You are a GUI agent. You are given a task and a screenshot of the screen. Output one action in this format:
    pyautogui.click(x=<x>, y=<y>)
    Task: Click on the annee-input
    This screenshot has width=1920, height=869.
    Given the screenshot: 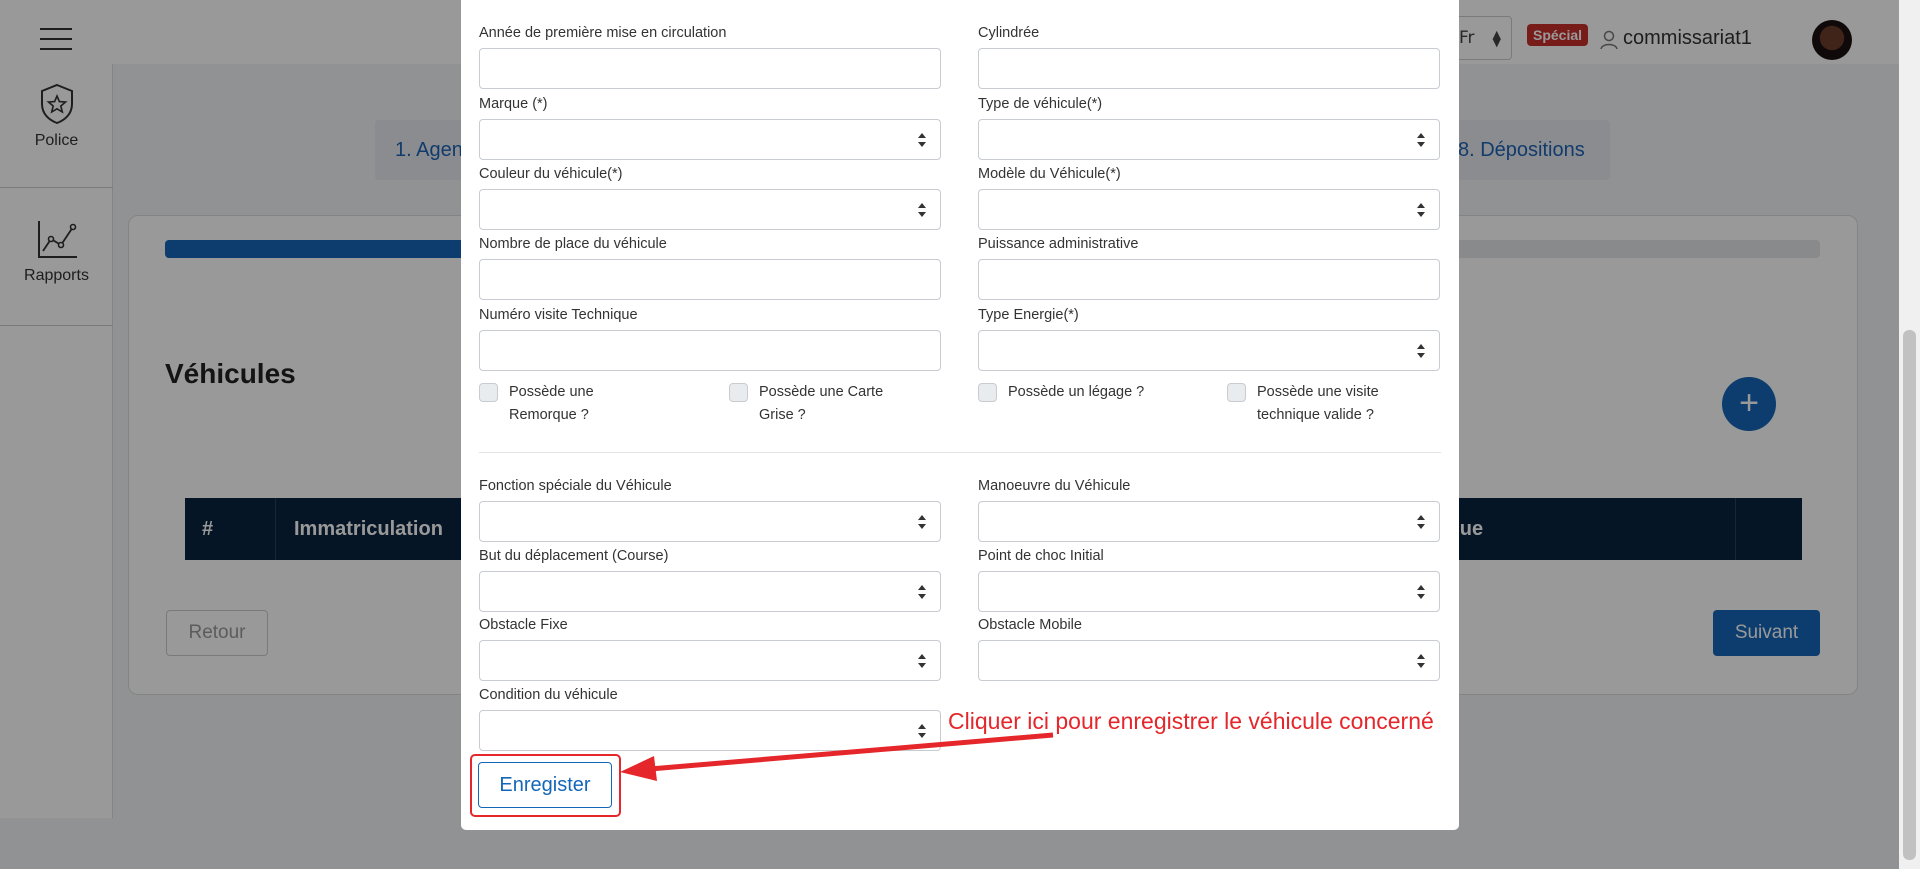 What is the action you would take?
    pyautogui.click(x=710, y=68)
    